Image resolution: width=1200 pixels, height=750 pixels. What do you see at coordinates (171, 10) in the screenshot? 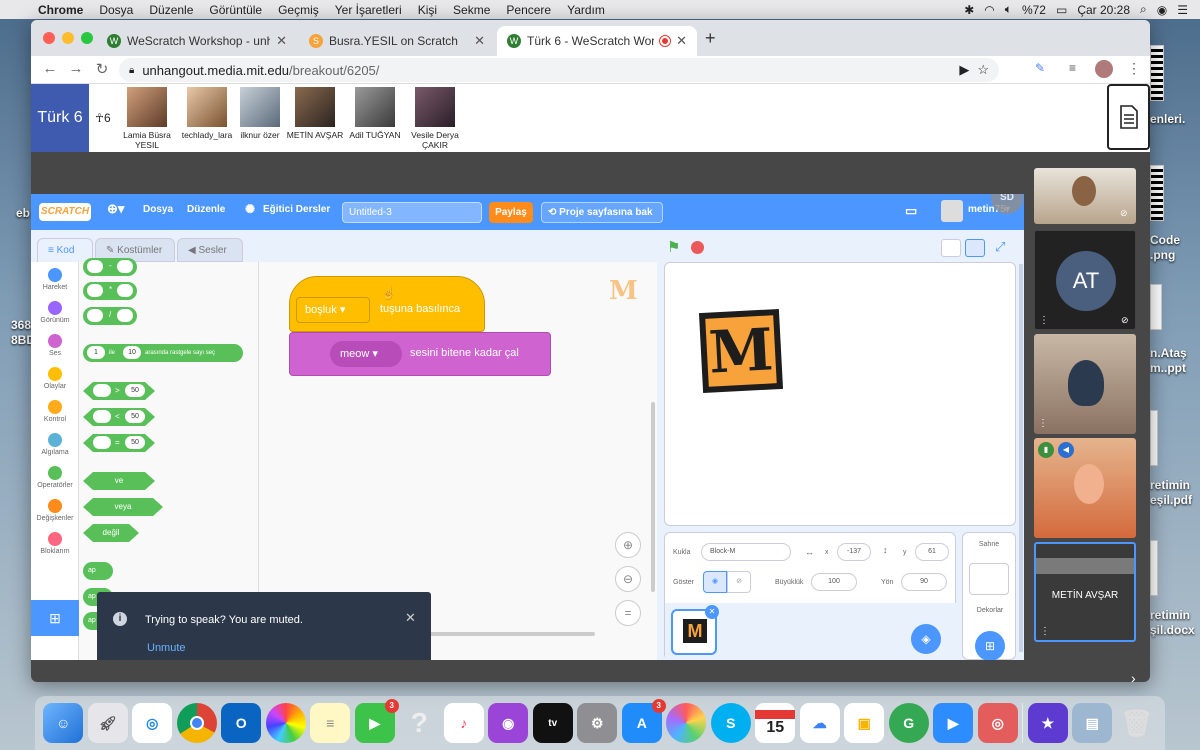
I see `menubar-item: Düzenle` at bounding box center [171, 10].